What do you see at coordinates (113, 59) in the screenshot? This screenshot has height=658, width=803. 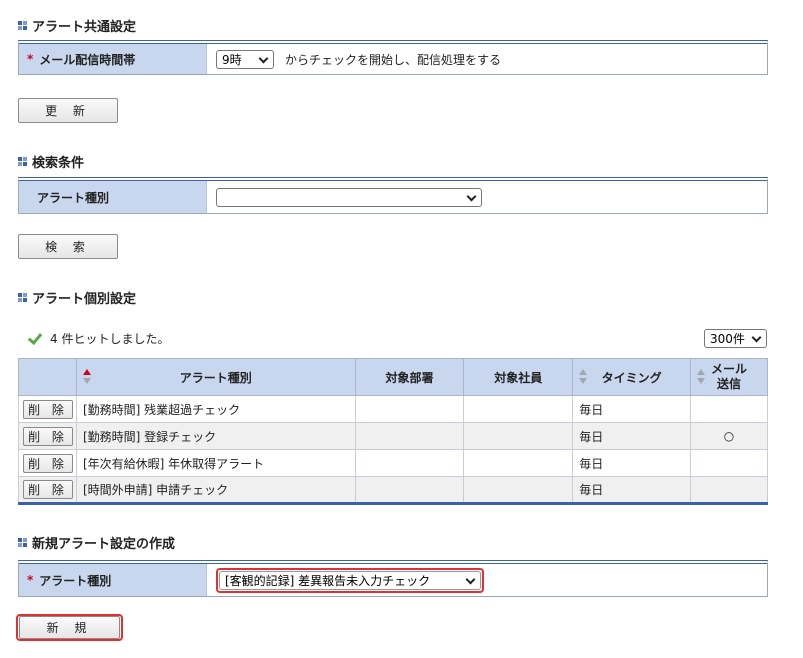 I see `mail-time-label: * メール配信時間帯` at bounding box center [113, 59].